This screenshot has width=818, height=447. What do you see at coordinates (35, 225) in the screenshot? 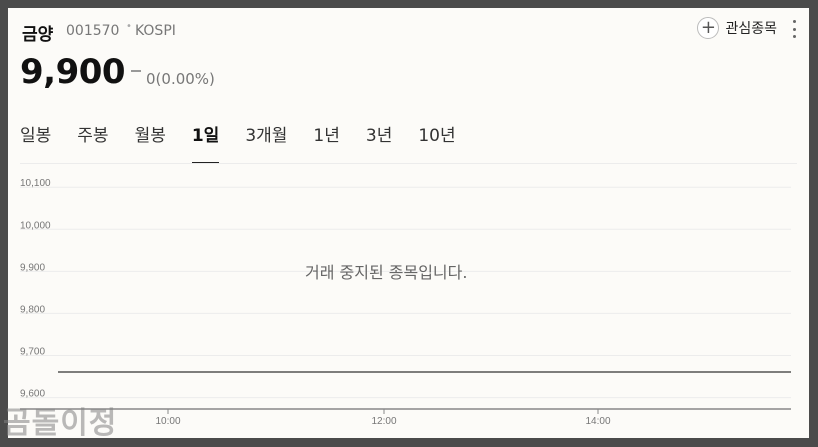
I see `y-tick-label: 10,000` at bounding box center [35, 225].